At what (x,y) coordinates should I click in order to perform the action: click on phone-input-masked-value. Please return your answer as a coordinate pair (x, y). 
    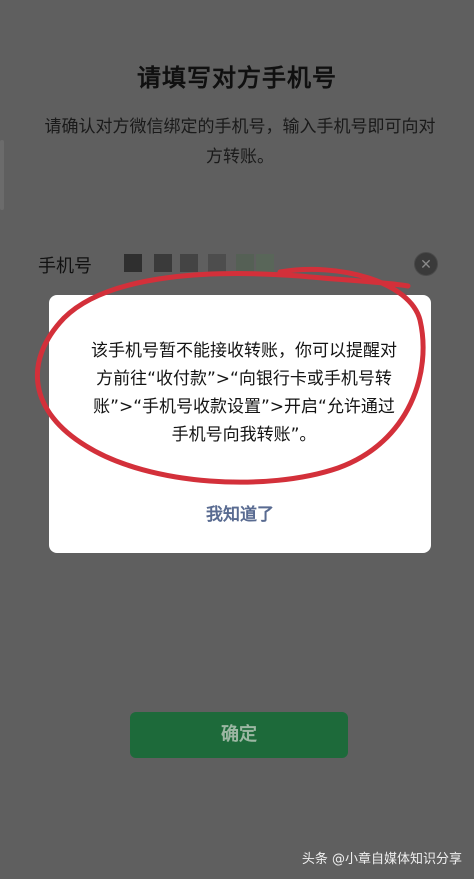
    Looking at the image, I should click on (199, 263).